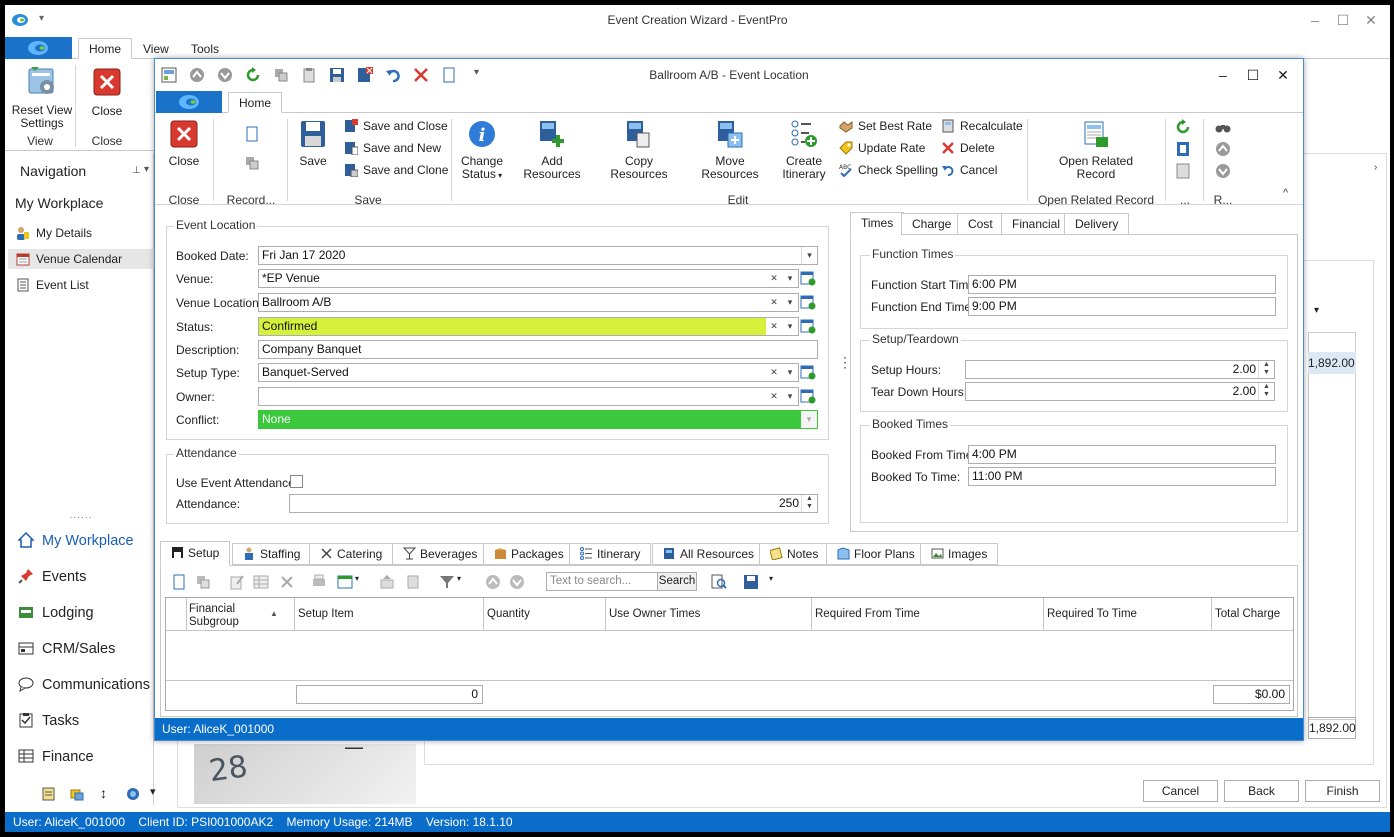 This screenshot has width=1394, height=837. I want to click on grid-move-down-icon, so click(413, 582).